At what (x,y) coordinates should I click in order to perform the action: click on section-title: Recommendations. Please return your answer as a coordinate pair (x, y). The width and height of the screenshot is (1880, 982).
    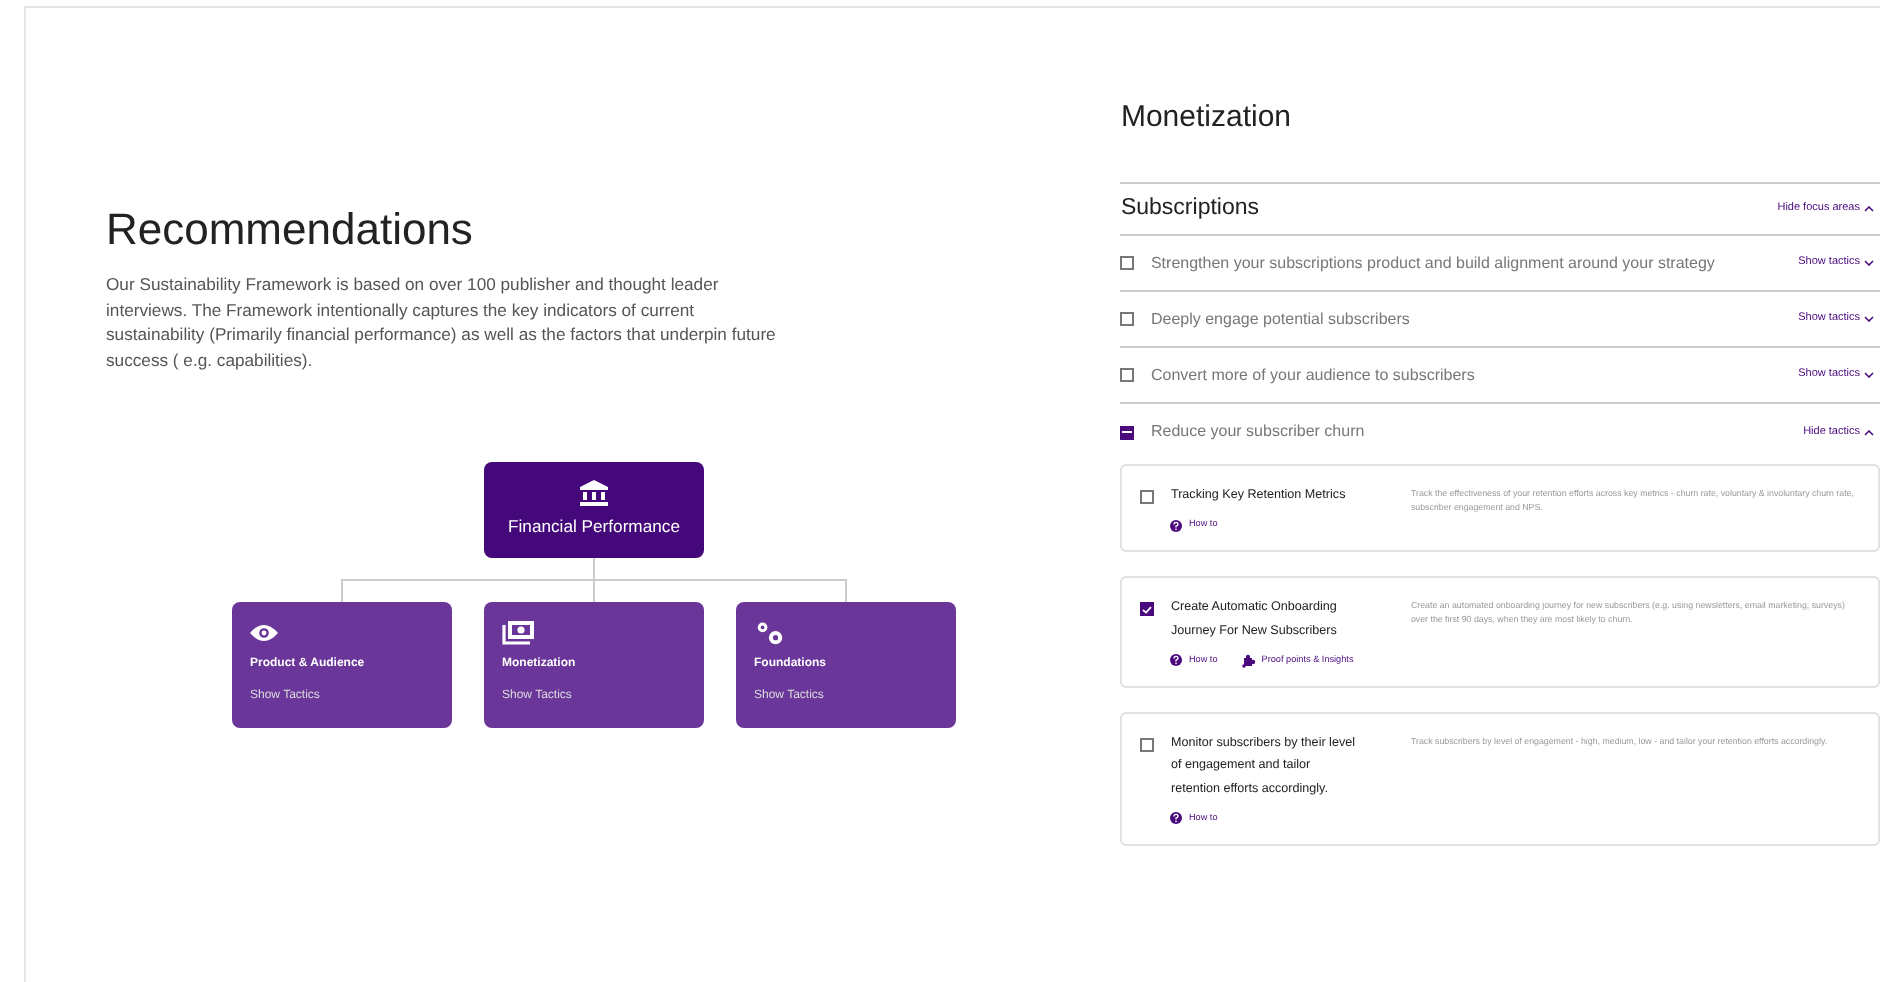
    Looking at the image, I should click on (290, 230).